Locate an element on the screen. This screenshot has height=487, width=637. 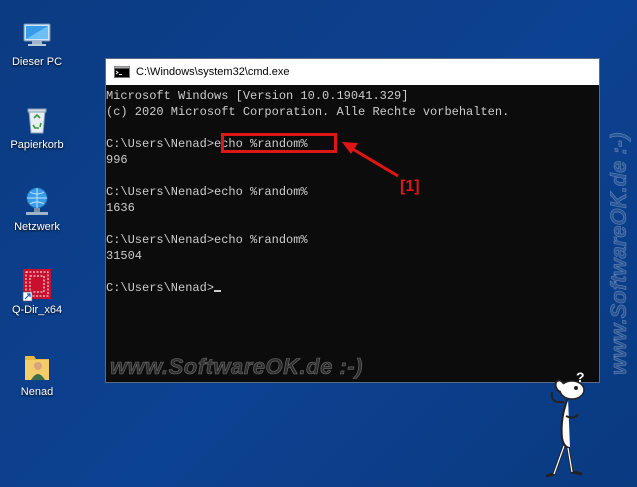
watermark-side: www.SoftwareOK.de :-) is located at coordinates (619, 253).